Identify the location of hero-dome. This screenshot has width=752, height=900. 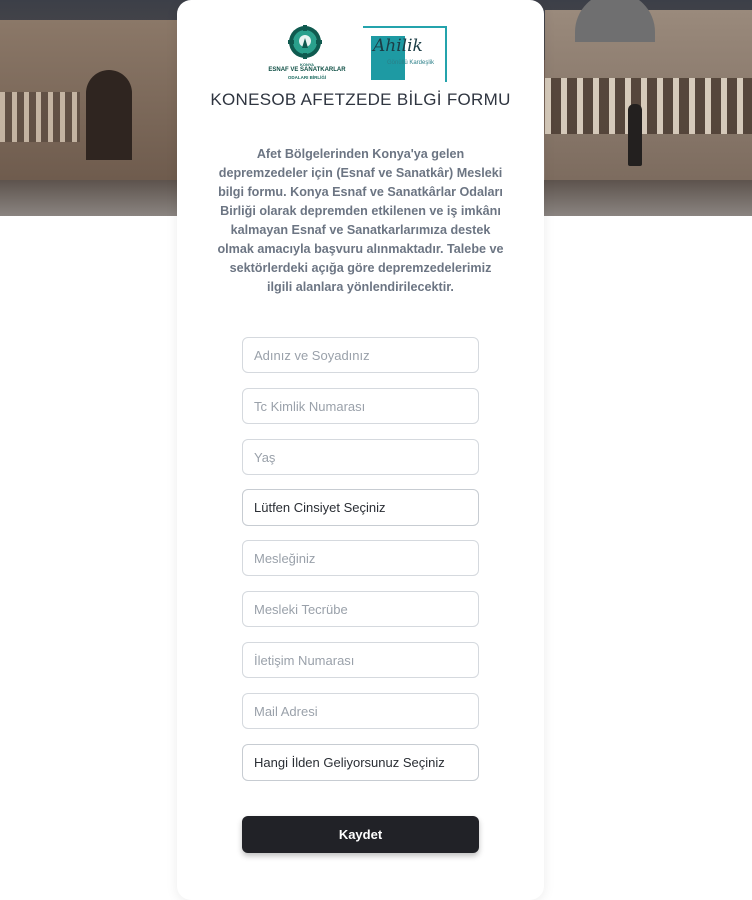
(615, 21).